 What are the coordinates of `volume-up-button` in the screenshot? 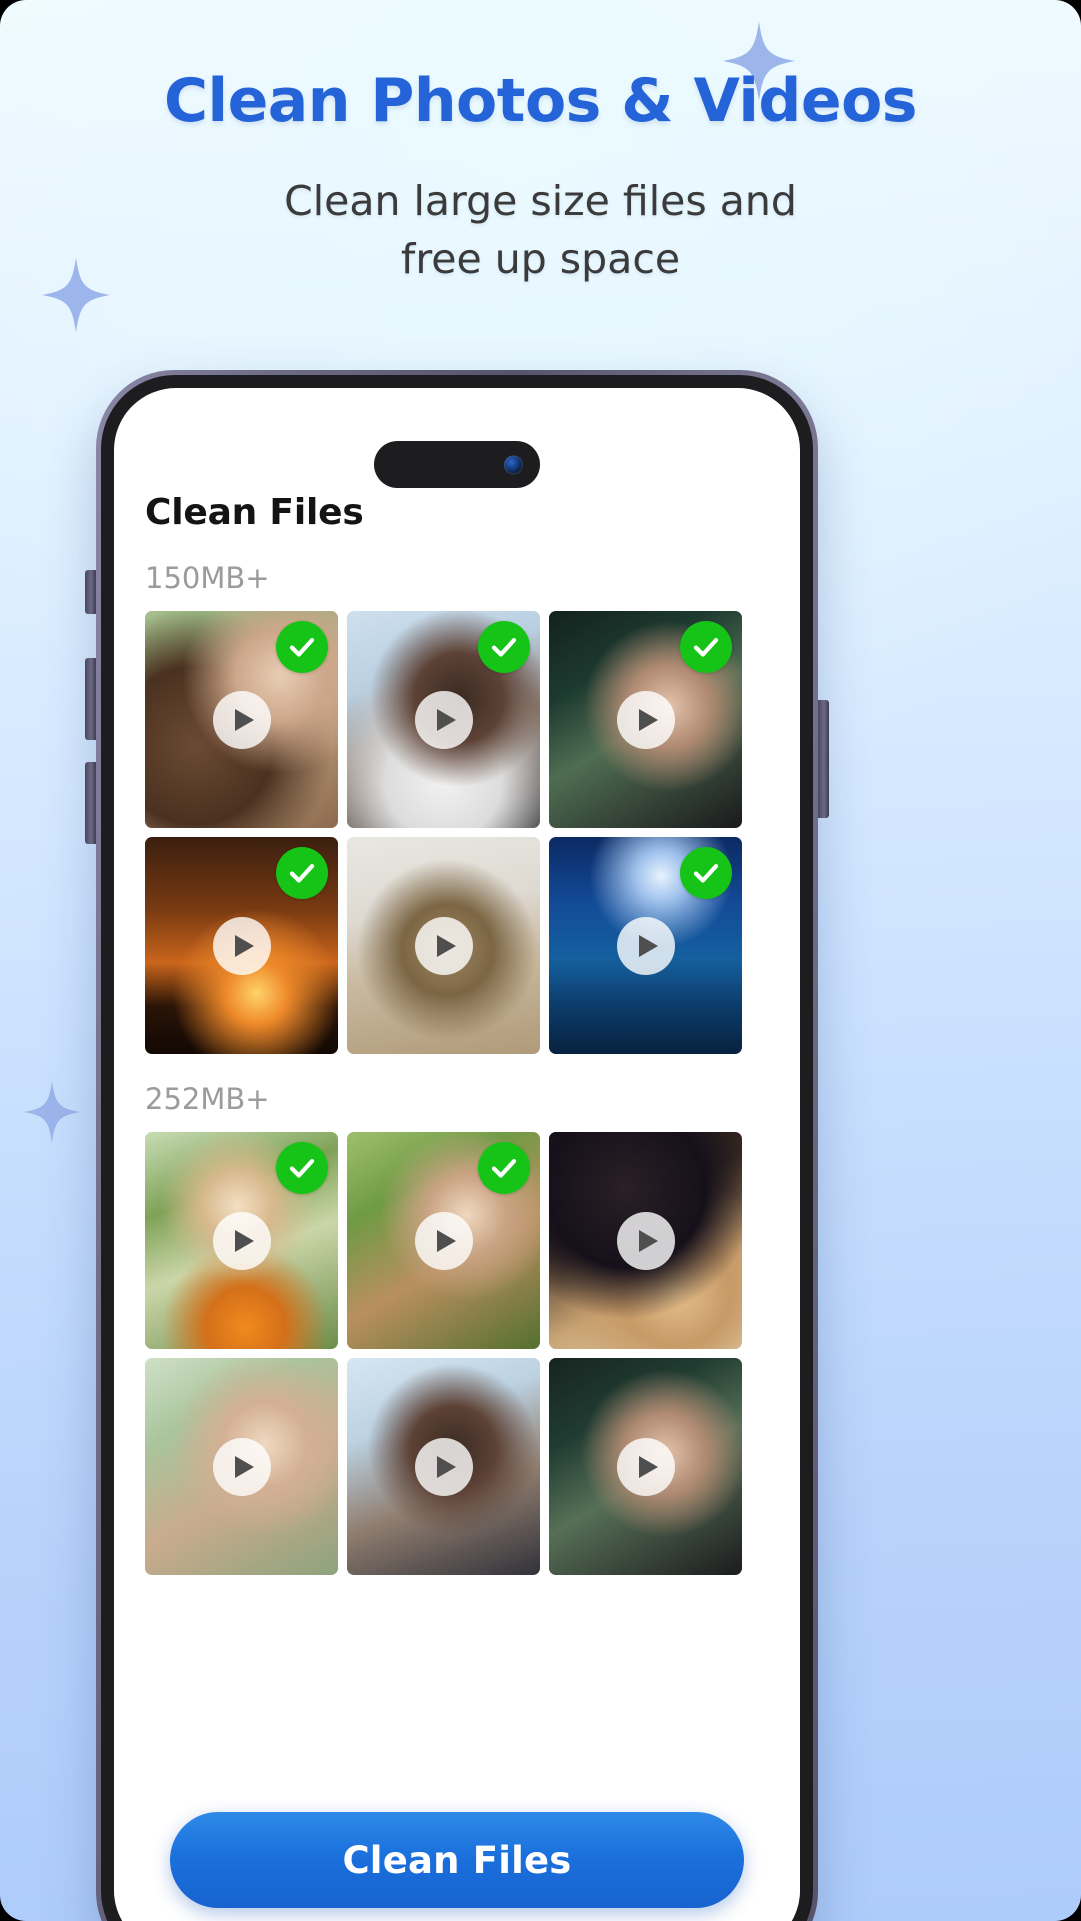 It's located at (90, 699).